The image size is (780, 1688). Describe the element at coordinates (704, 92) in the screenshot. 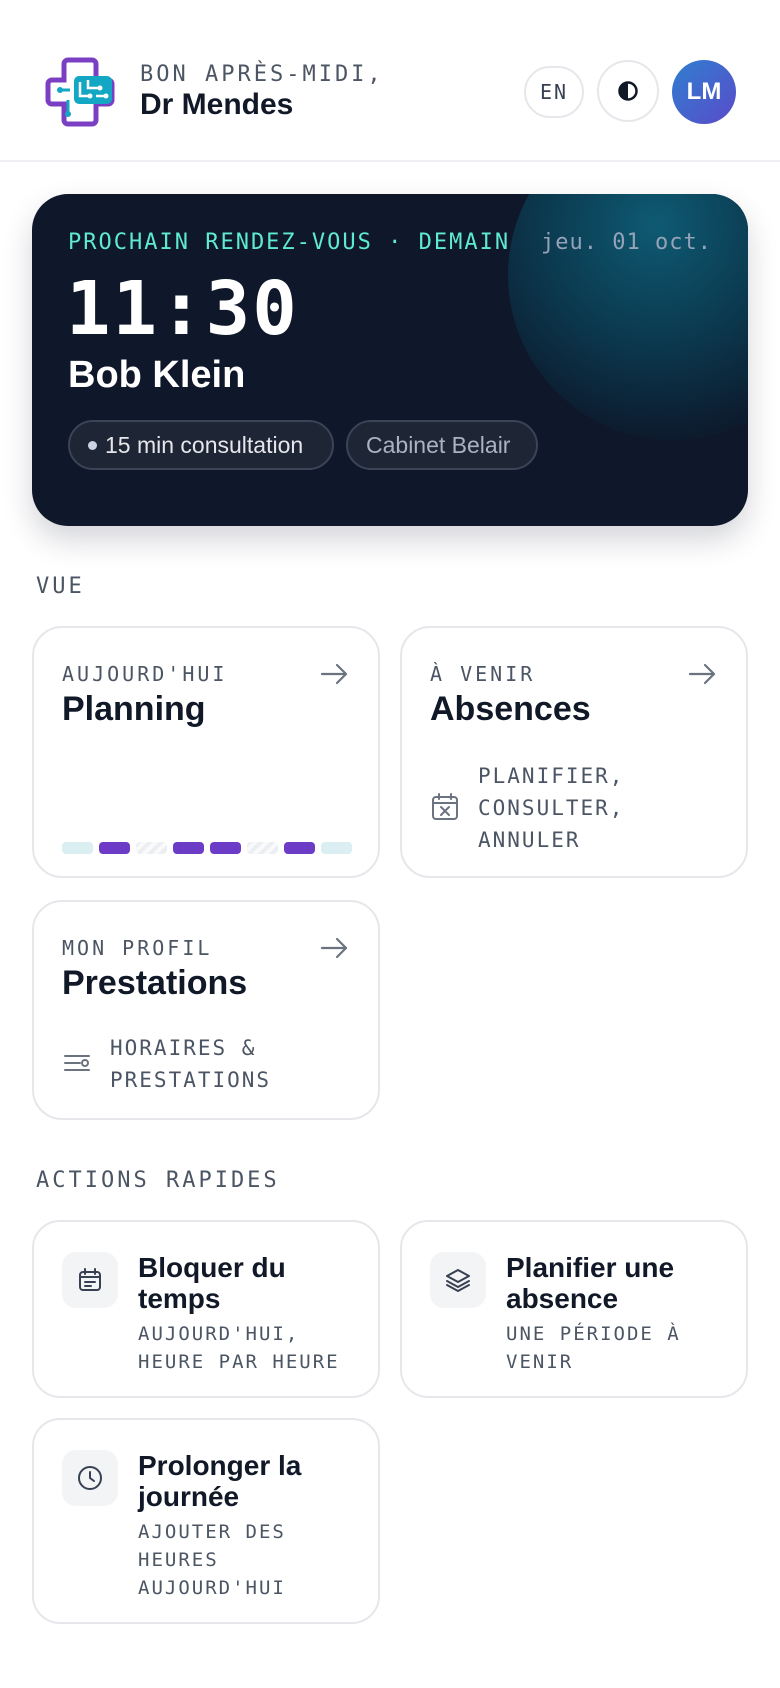

I see `avatar: LM` at that location.